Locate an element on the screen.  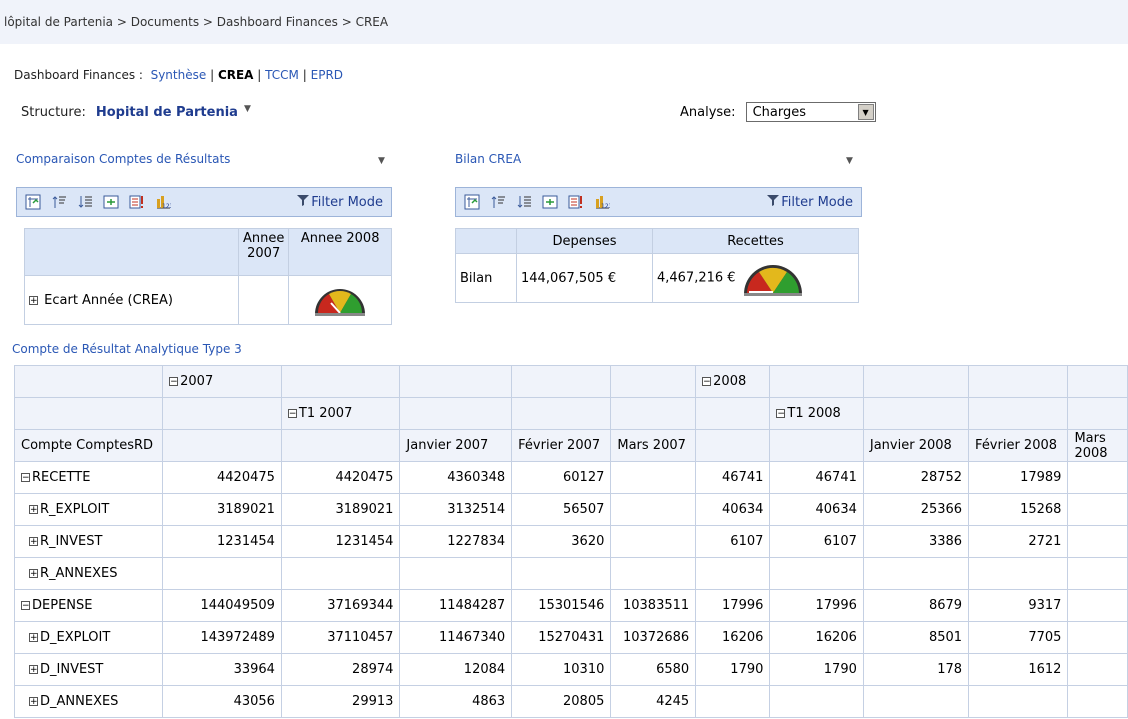
row-axis-header: Compte ComptesRD is located at coordinates (88, 445).